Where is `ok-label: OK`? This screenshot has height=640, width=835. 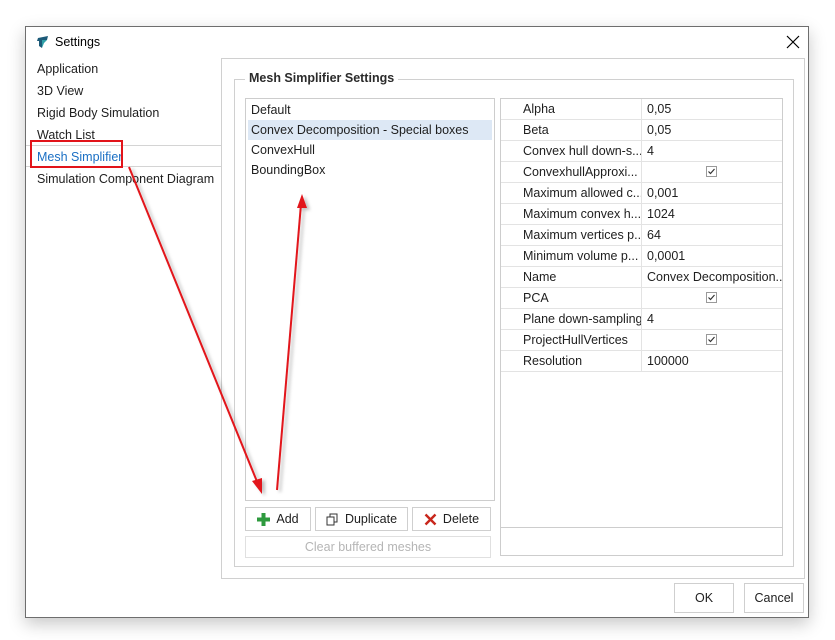
ok-label: OK is located at coordinates (704, 598).